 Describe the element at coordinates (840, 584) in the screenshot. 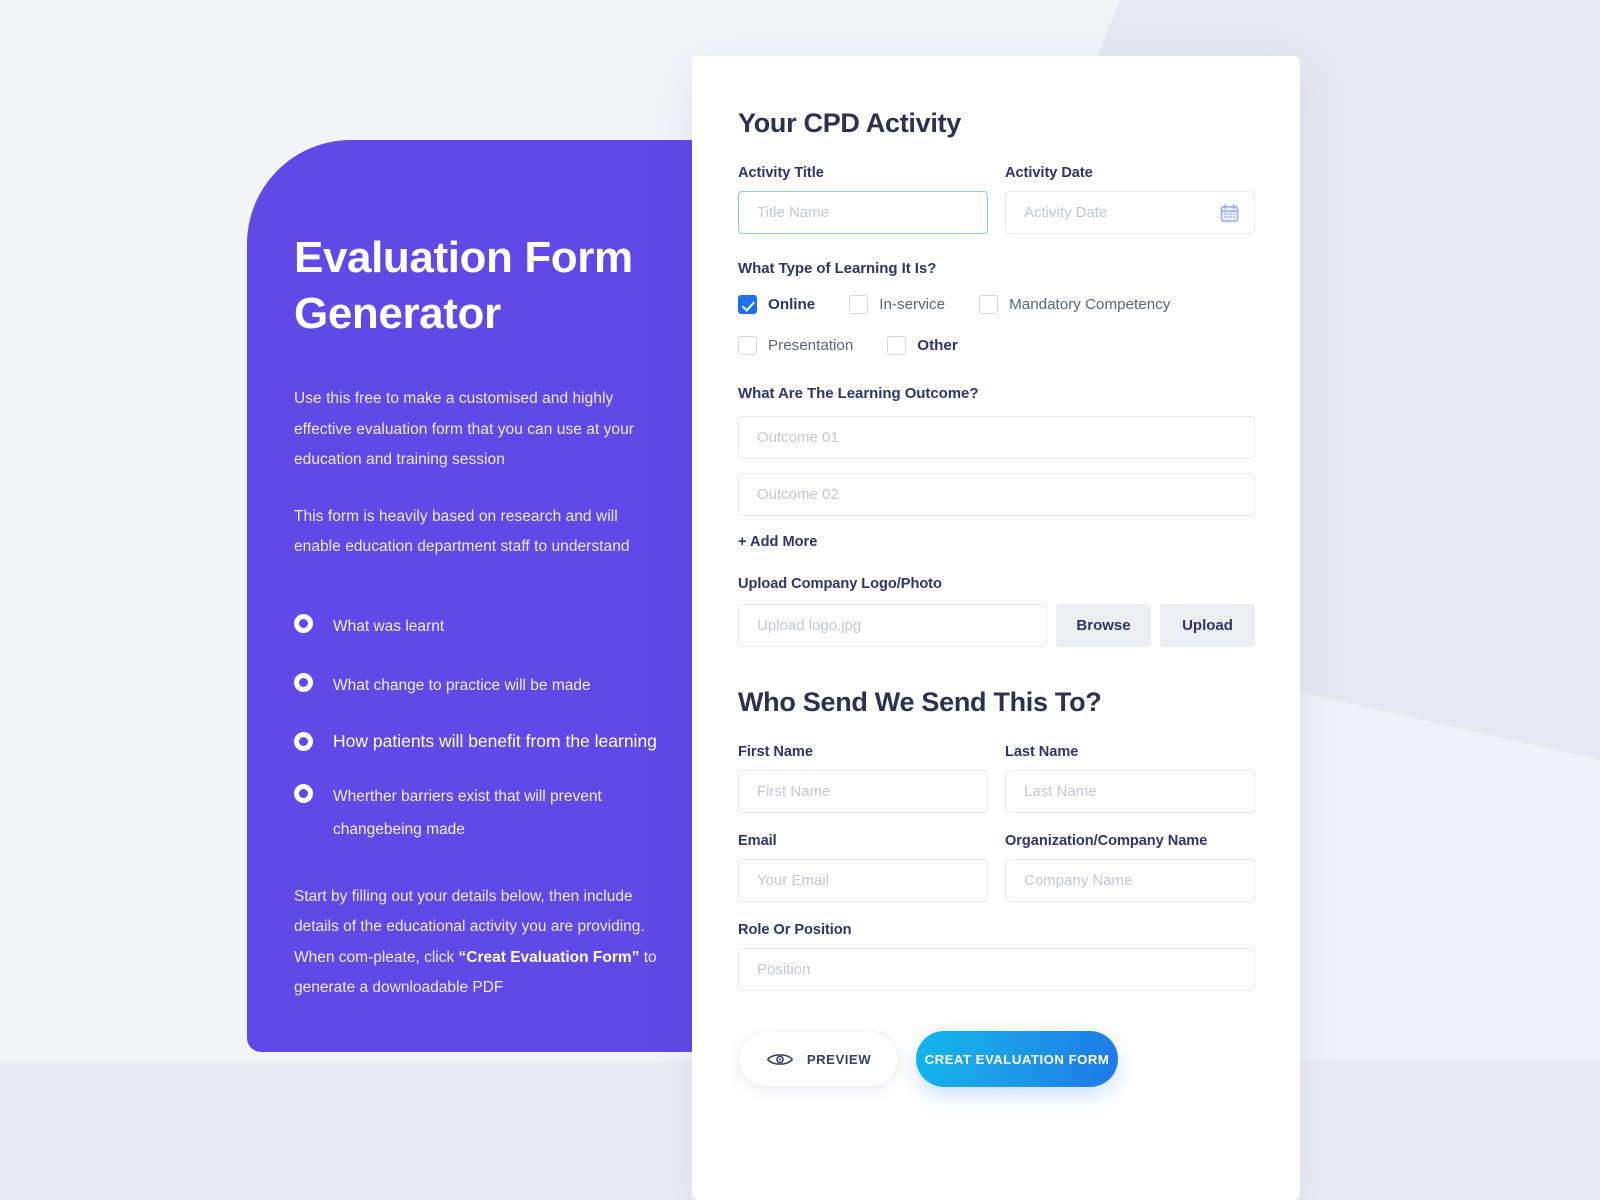

I see `upload-logo-label: Upload Company Logo/Photo` at that location.